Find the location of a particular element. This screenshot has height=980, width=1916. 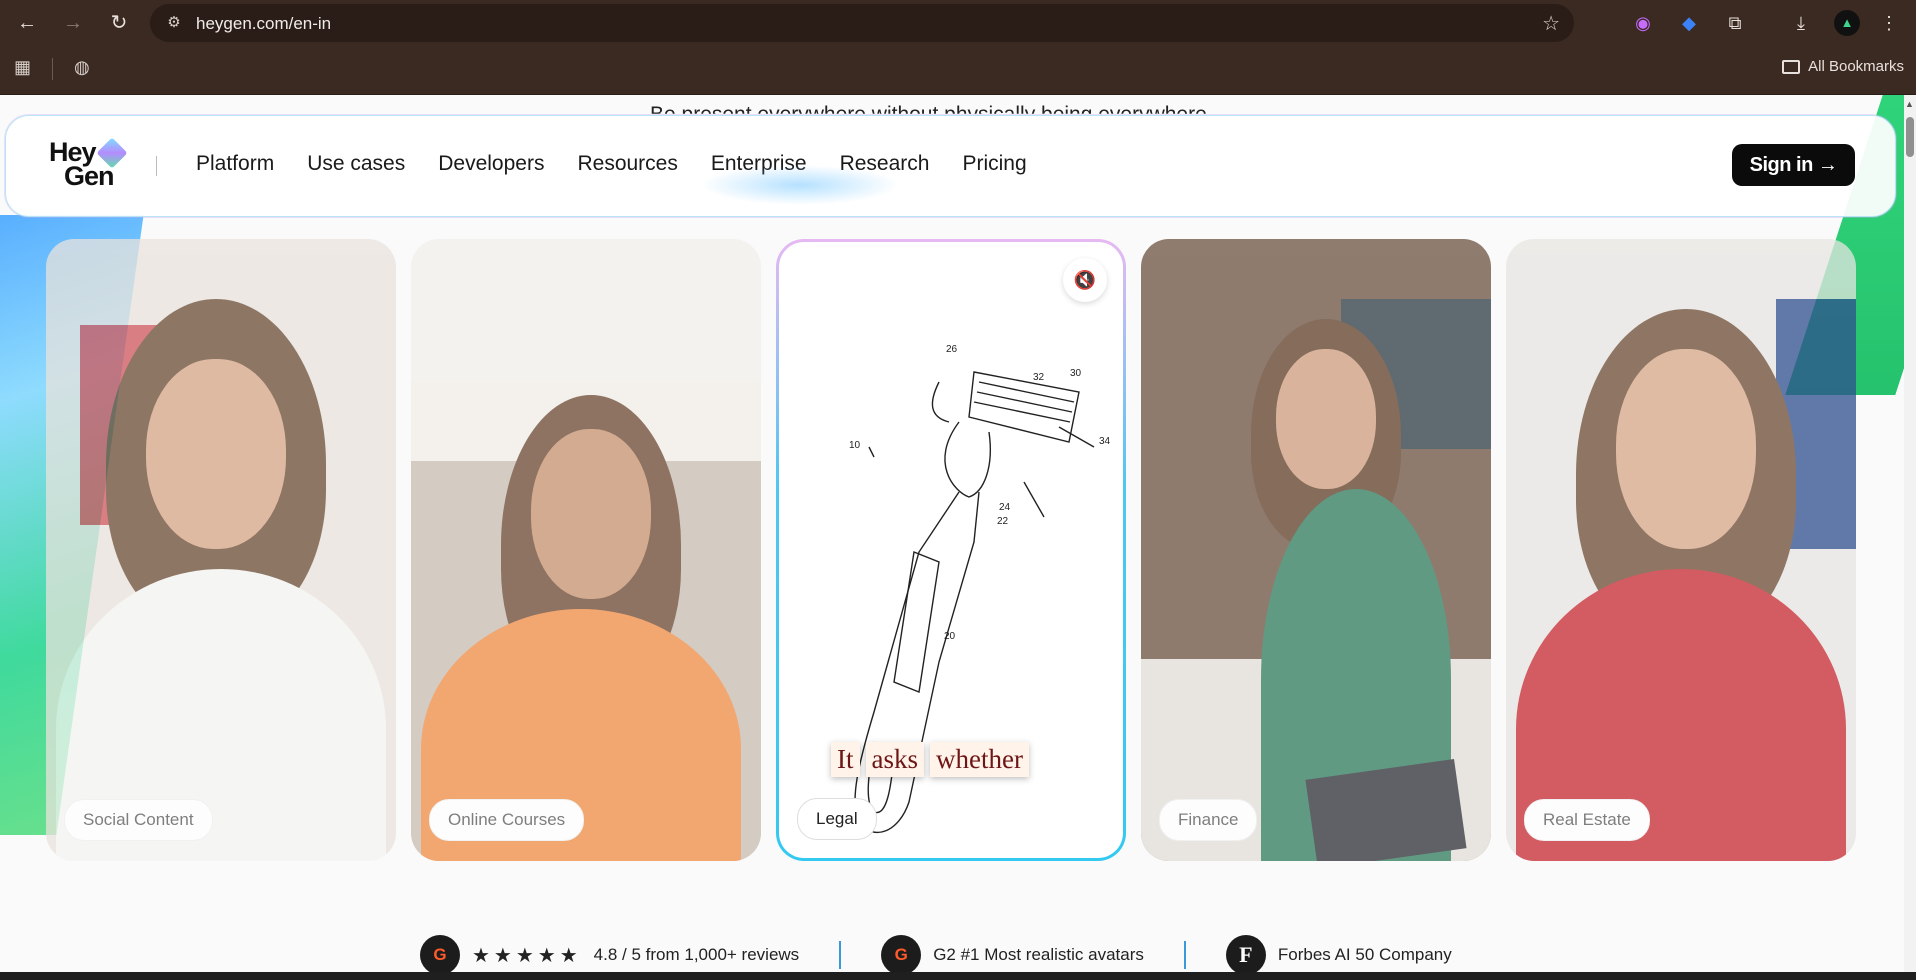

patent-ref-34: 34 is located at coordinates (1105, 441).